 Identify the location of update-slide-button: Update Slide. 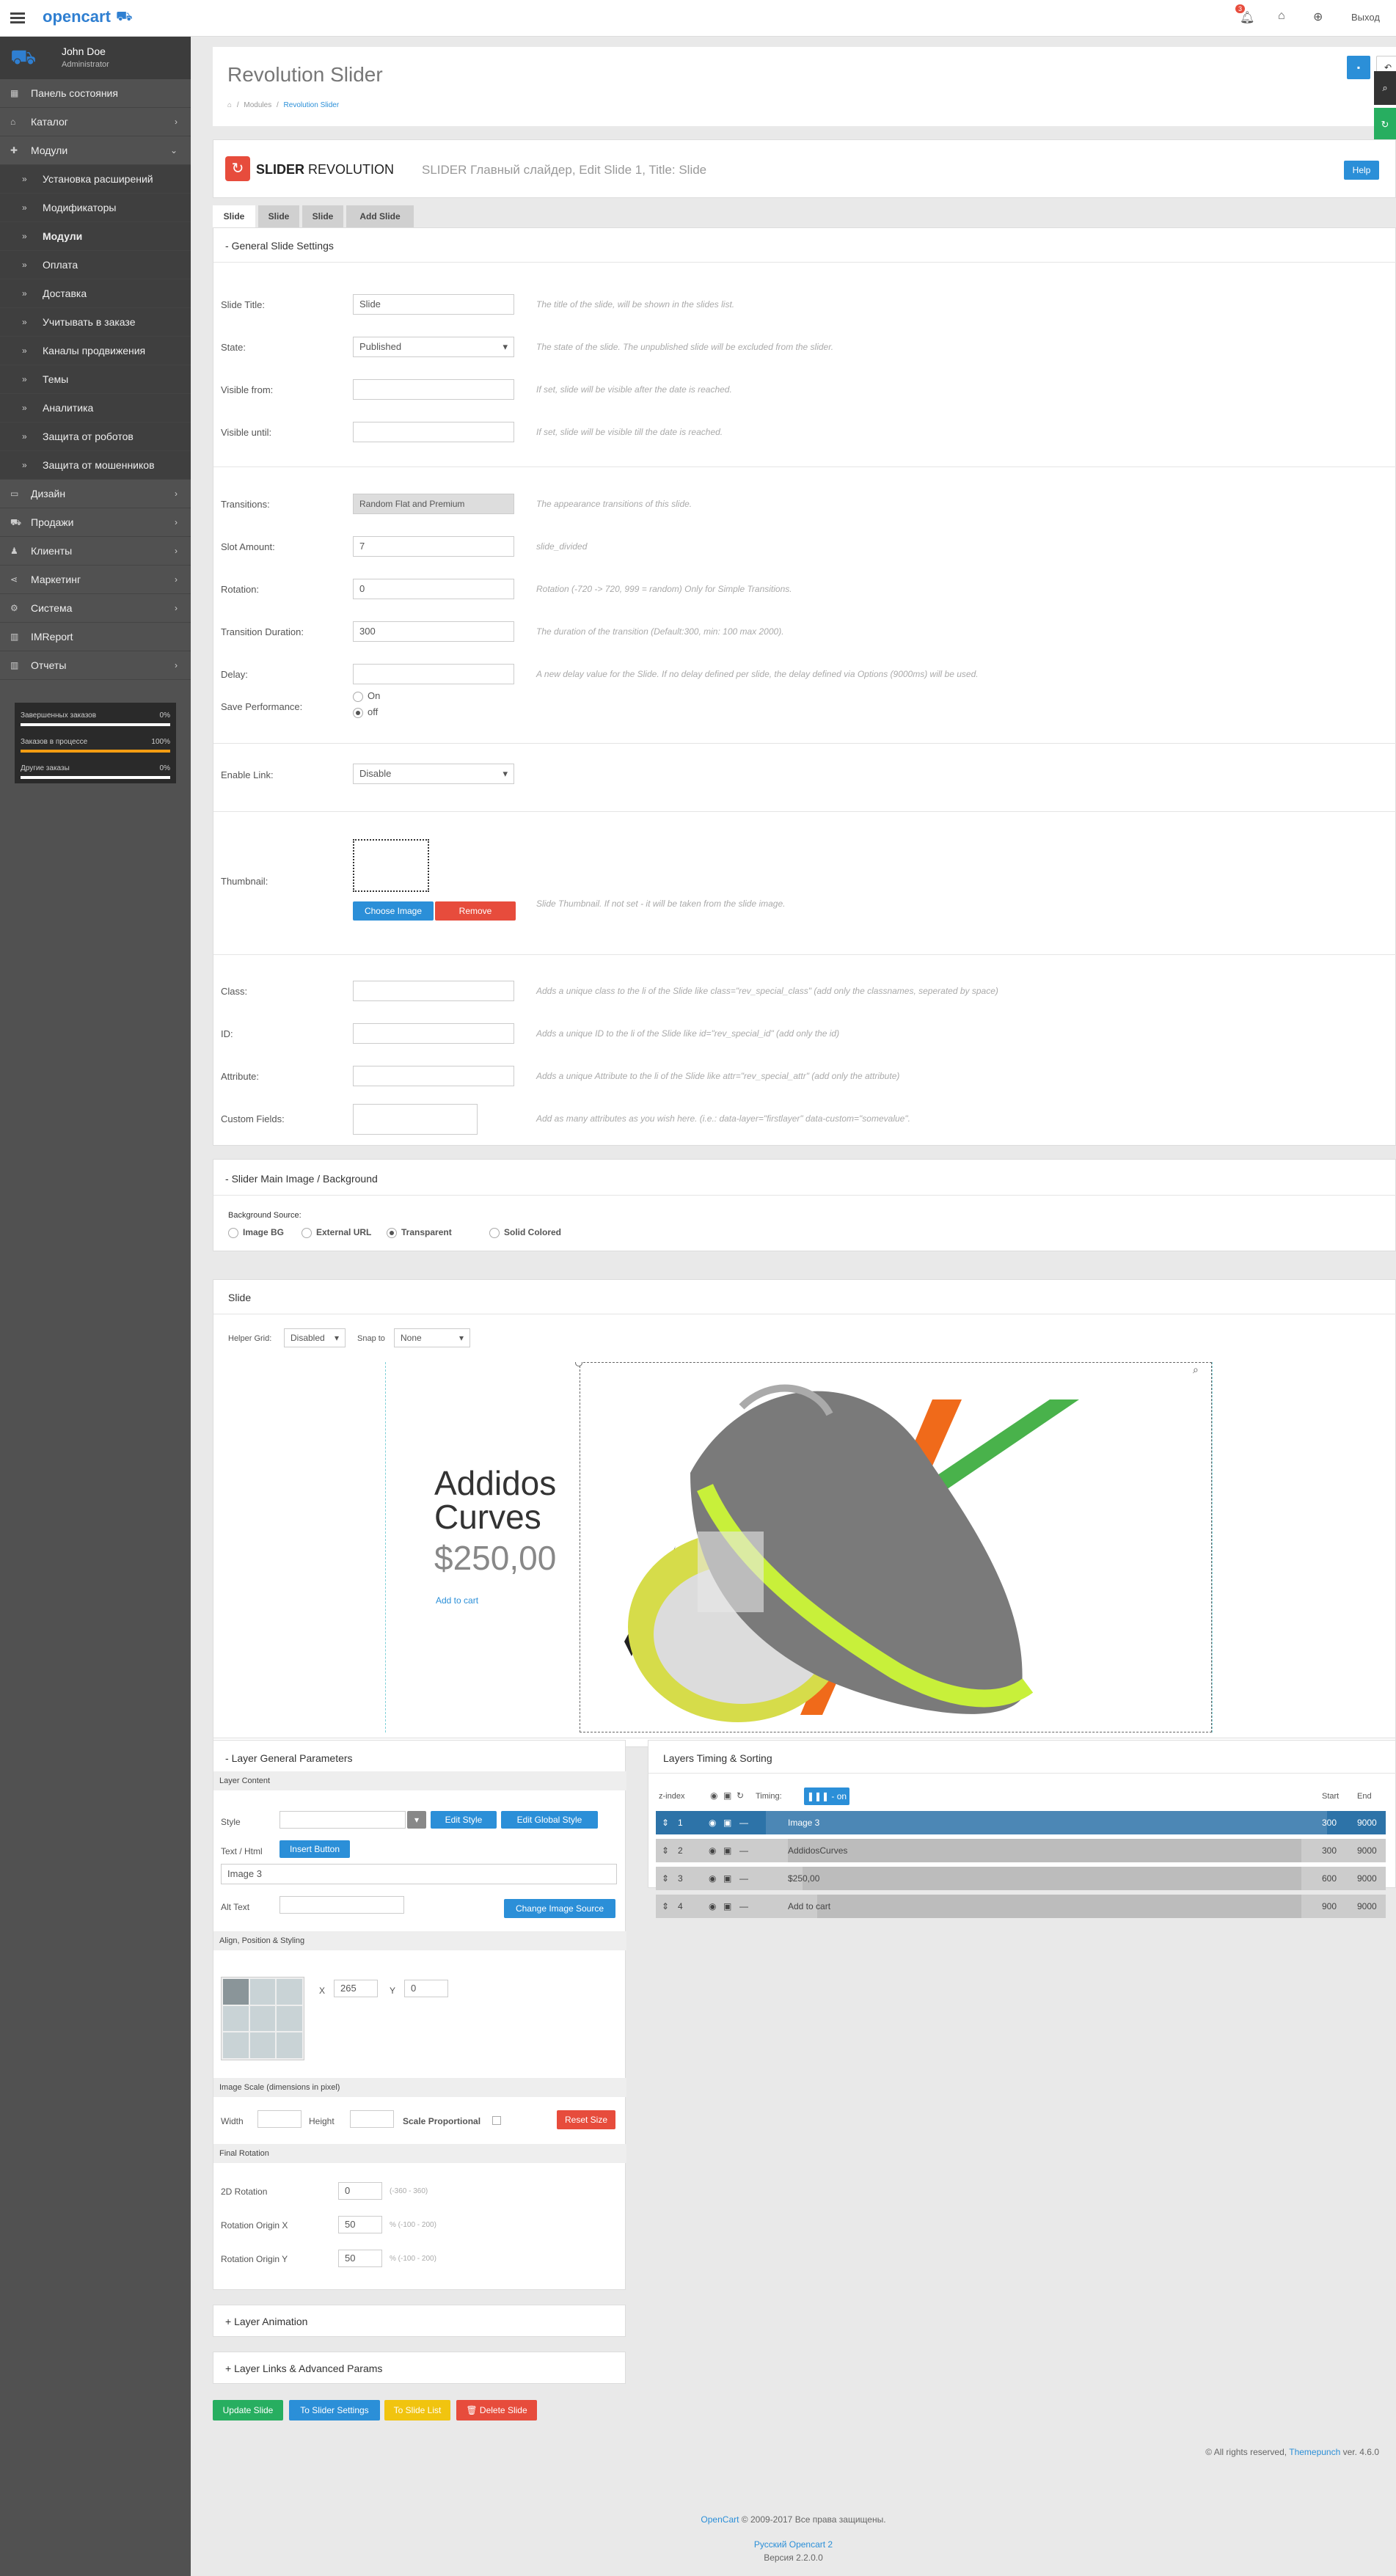
(248, 2410).